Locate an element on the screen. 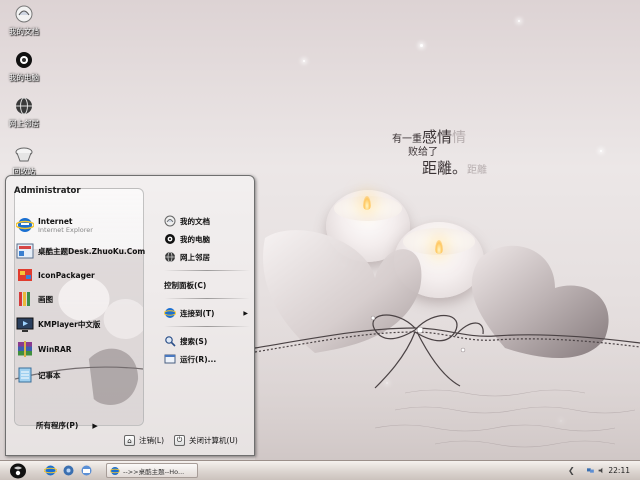  logoff-icon: ⌂ is located at coordinates (129, 440).